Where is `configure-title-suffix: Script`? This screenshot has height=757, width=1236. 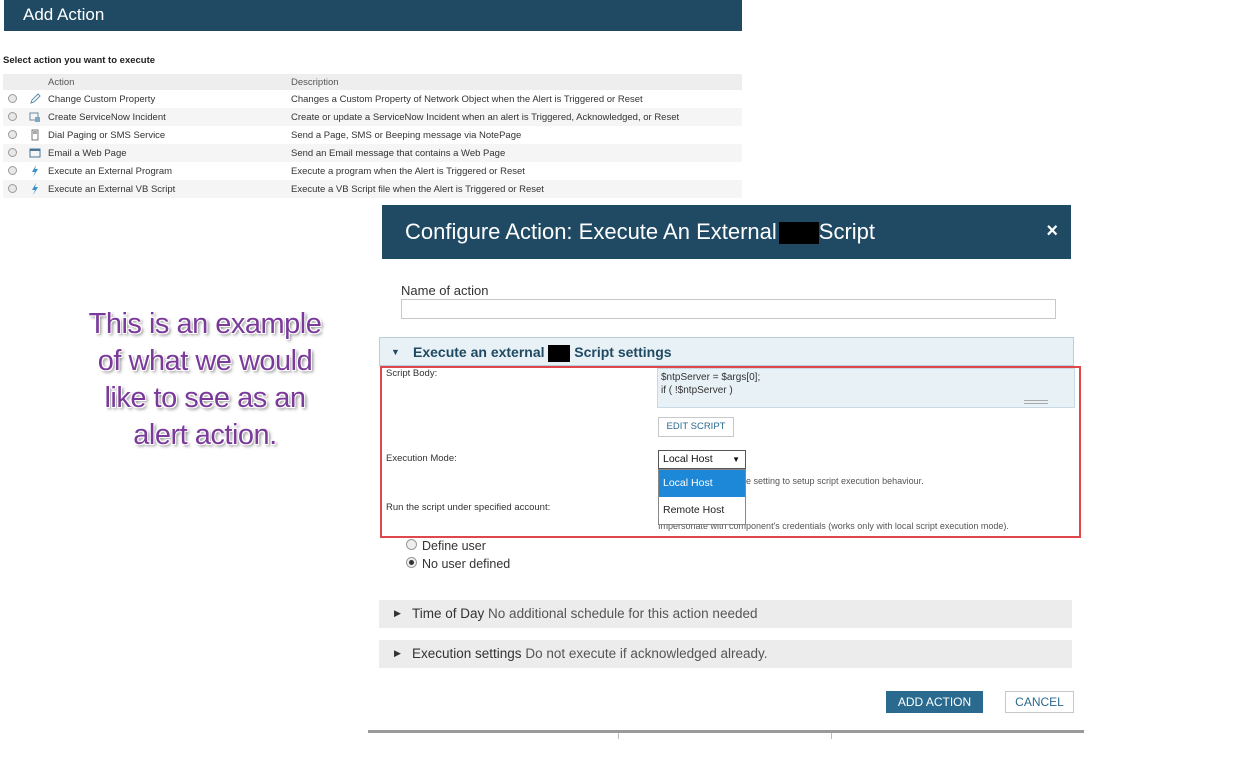 configure-title-suffix: Script is located at coordinates (847, 231).